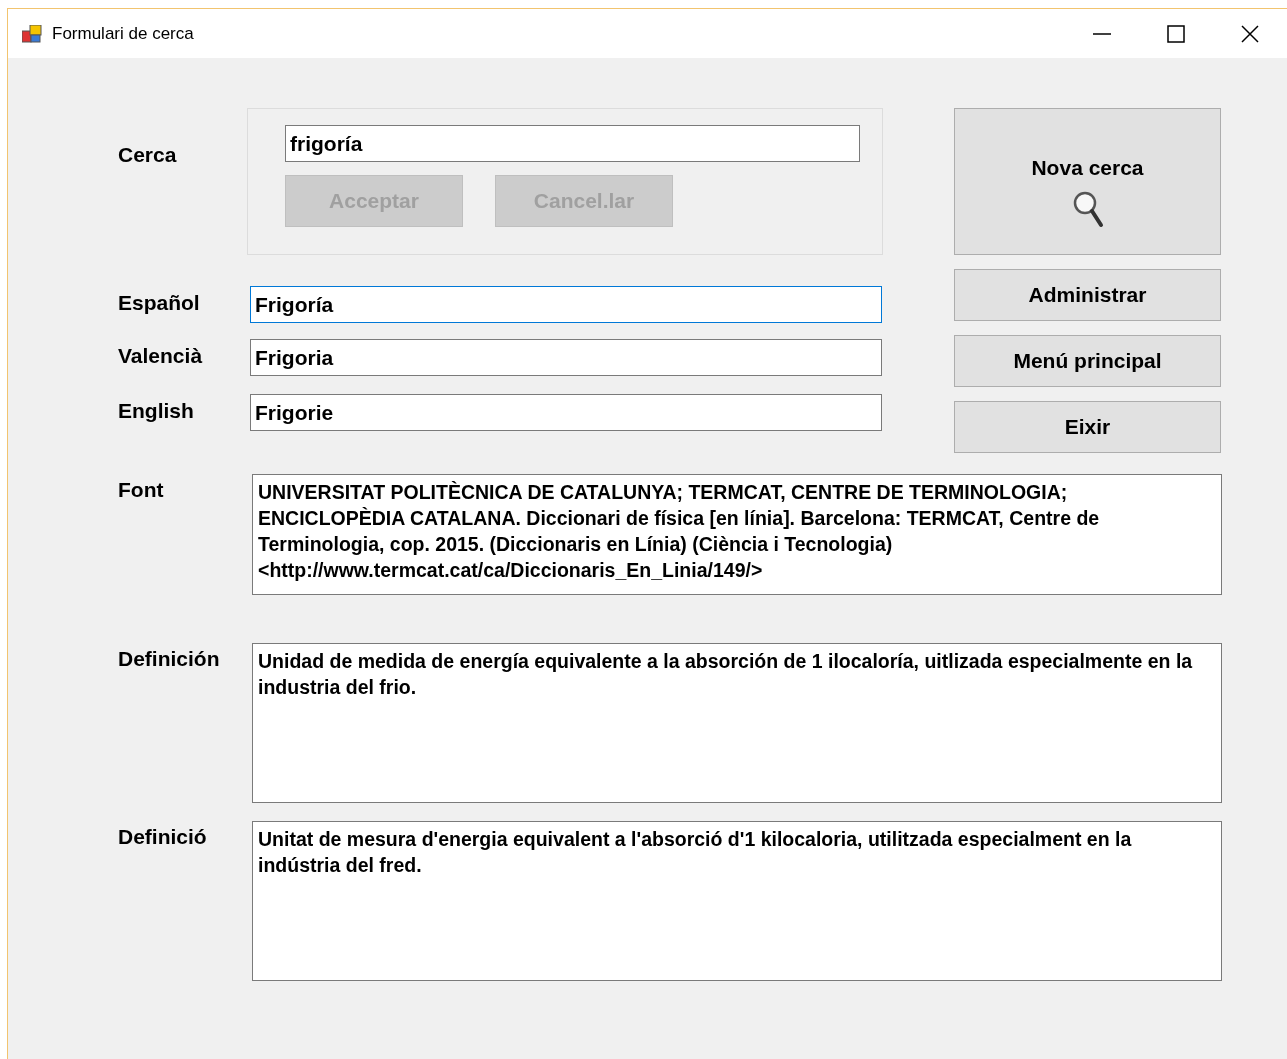 The image size is (1287, 1059). What do you see at coordinates (1176, 33) in the screenshot?
I see `maximize-icon` at bounding box center [1176, 33].